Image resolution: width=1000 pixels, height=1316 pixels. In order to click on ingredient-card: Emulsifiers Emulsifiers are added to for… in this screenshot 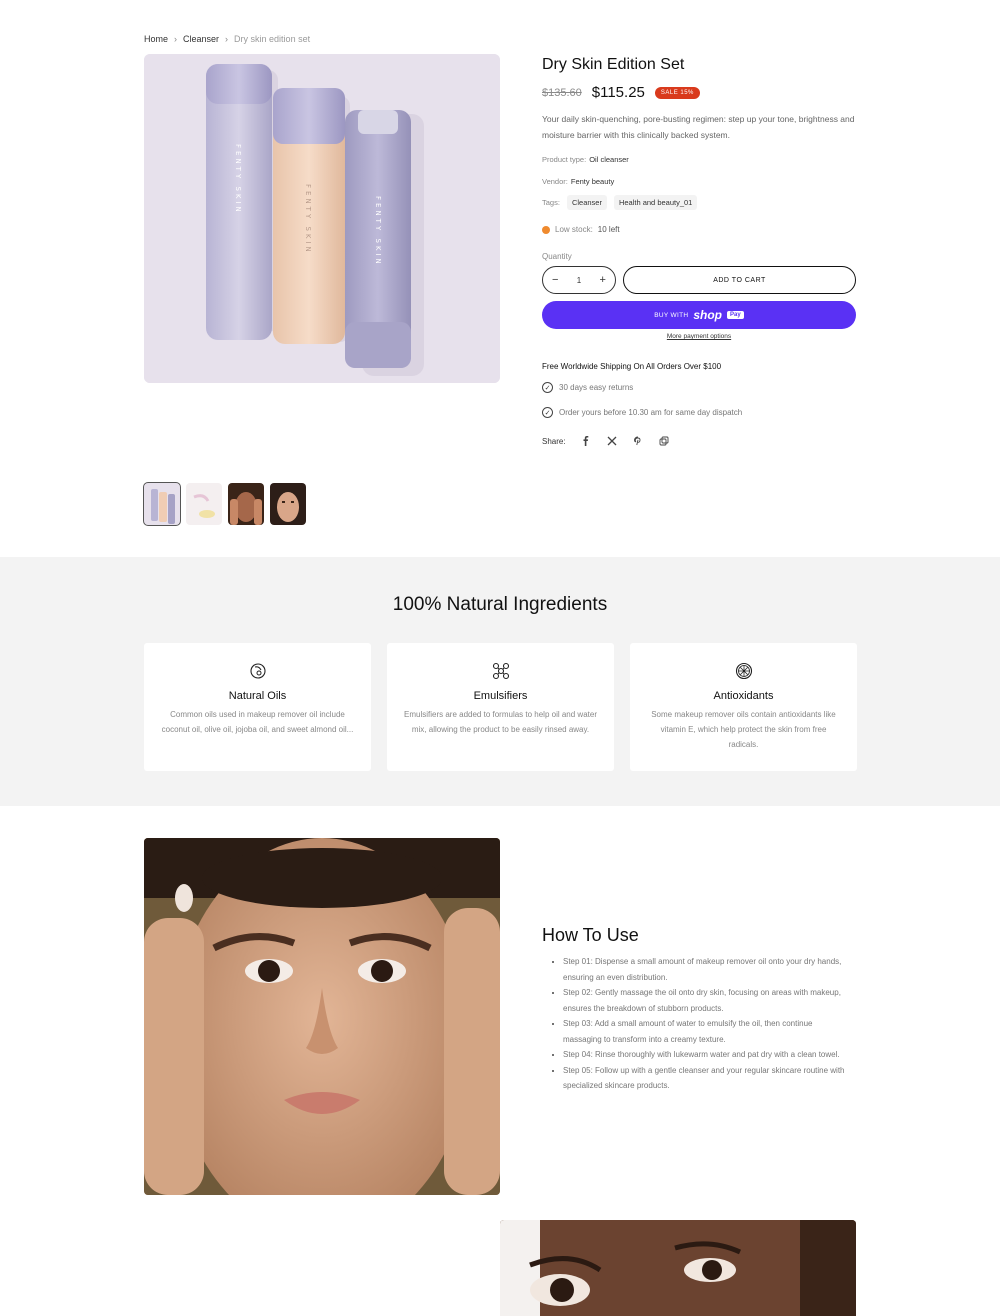, I will do `click(500, 707)`.